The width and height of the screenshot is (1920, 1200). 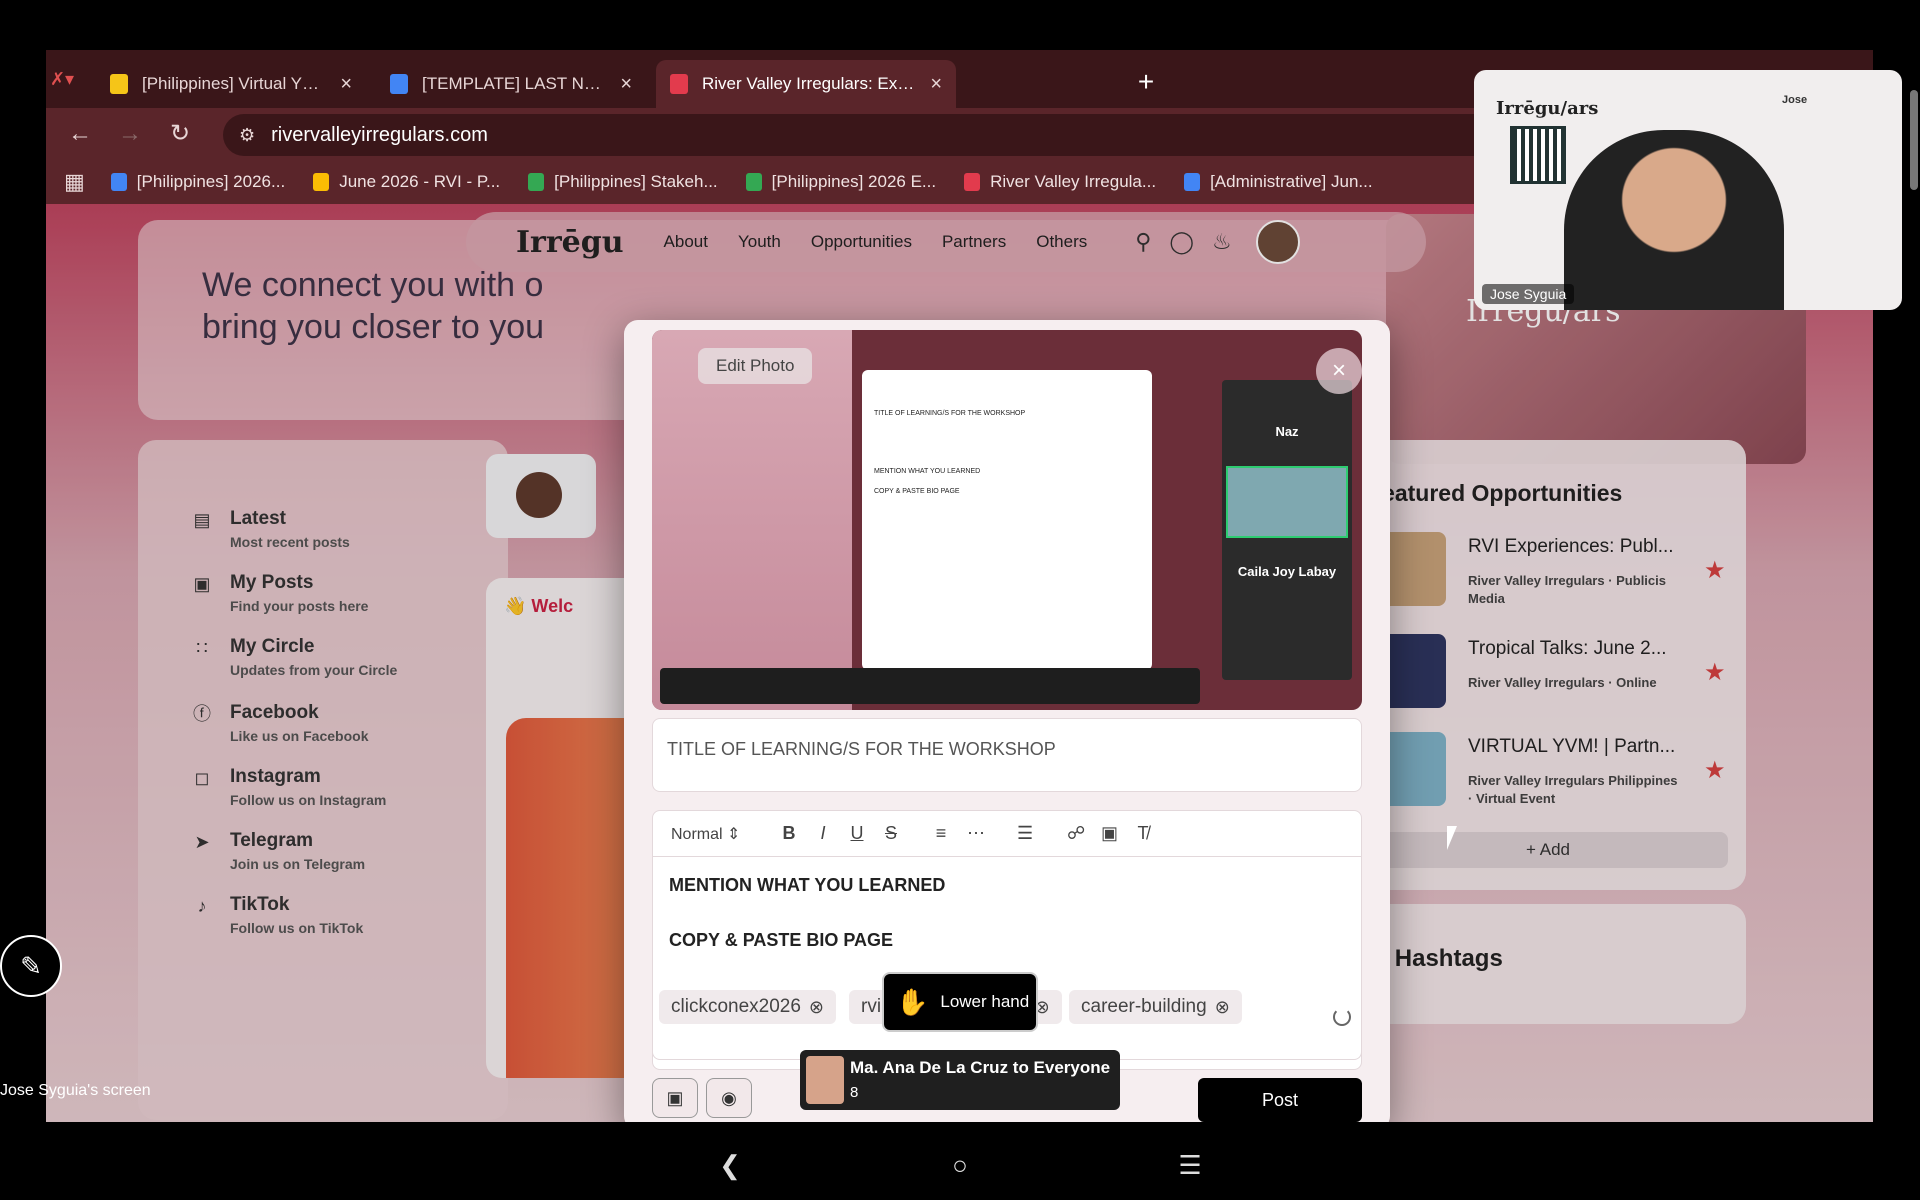 I want to click on editor-line: COPY & PASTE BIO PAGE, so click(x=781, y=940).